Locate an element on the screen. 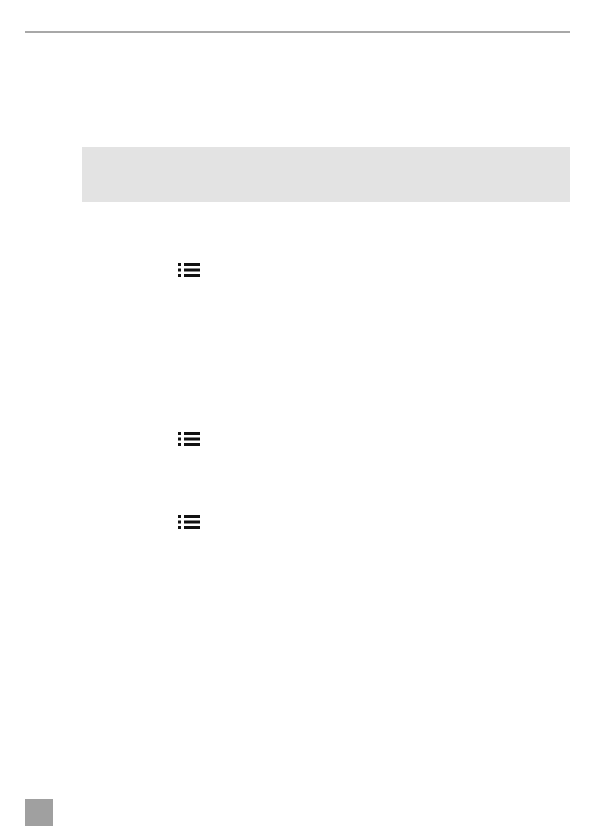  page-number-marker is located at coordinates (39, 812).